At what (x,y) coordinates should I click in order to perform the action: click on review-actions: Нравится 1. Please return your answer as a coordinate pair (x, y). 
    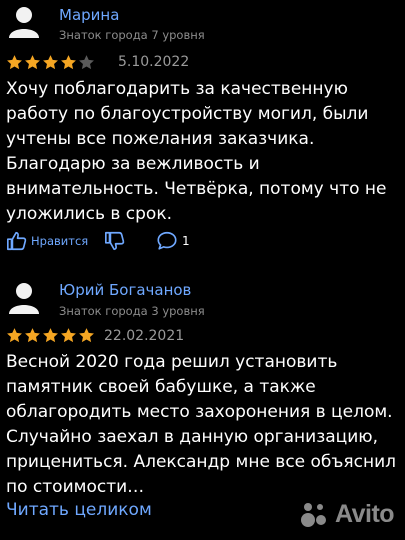
    Looking at the image, I should click on (106, 241).